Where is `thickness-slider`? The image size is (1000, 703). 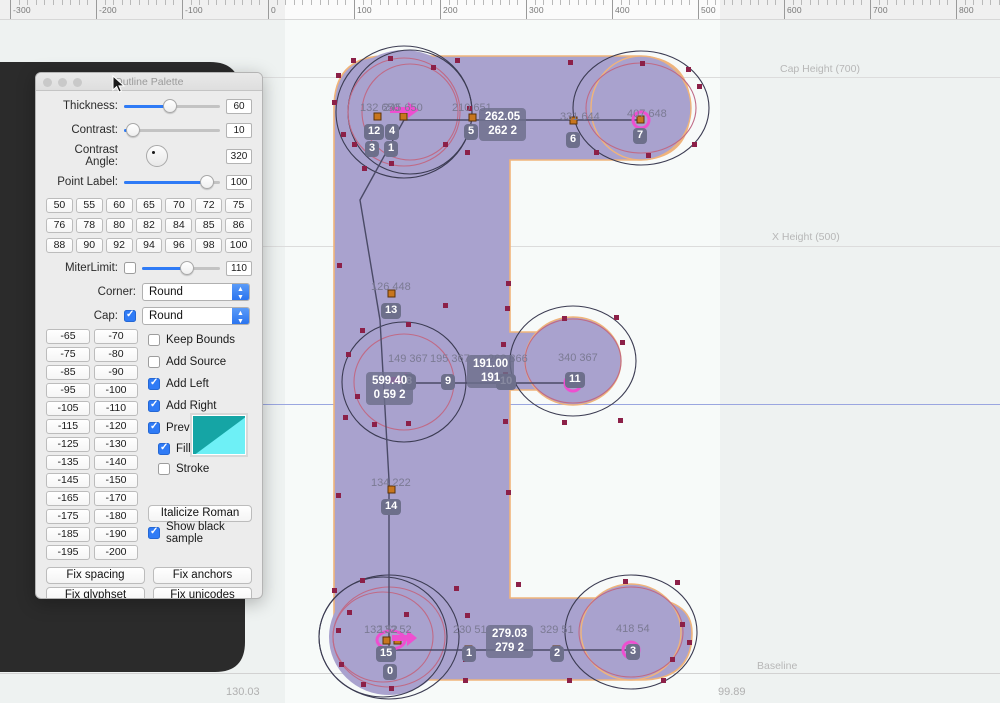
thickness-slider is located at coordinates (172, 106).